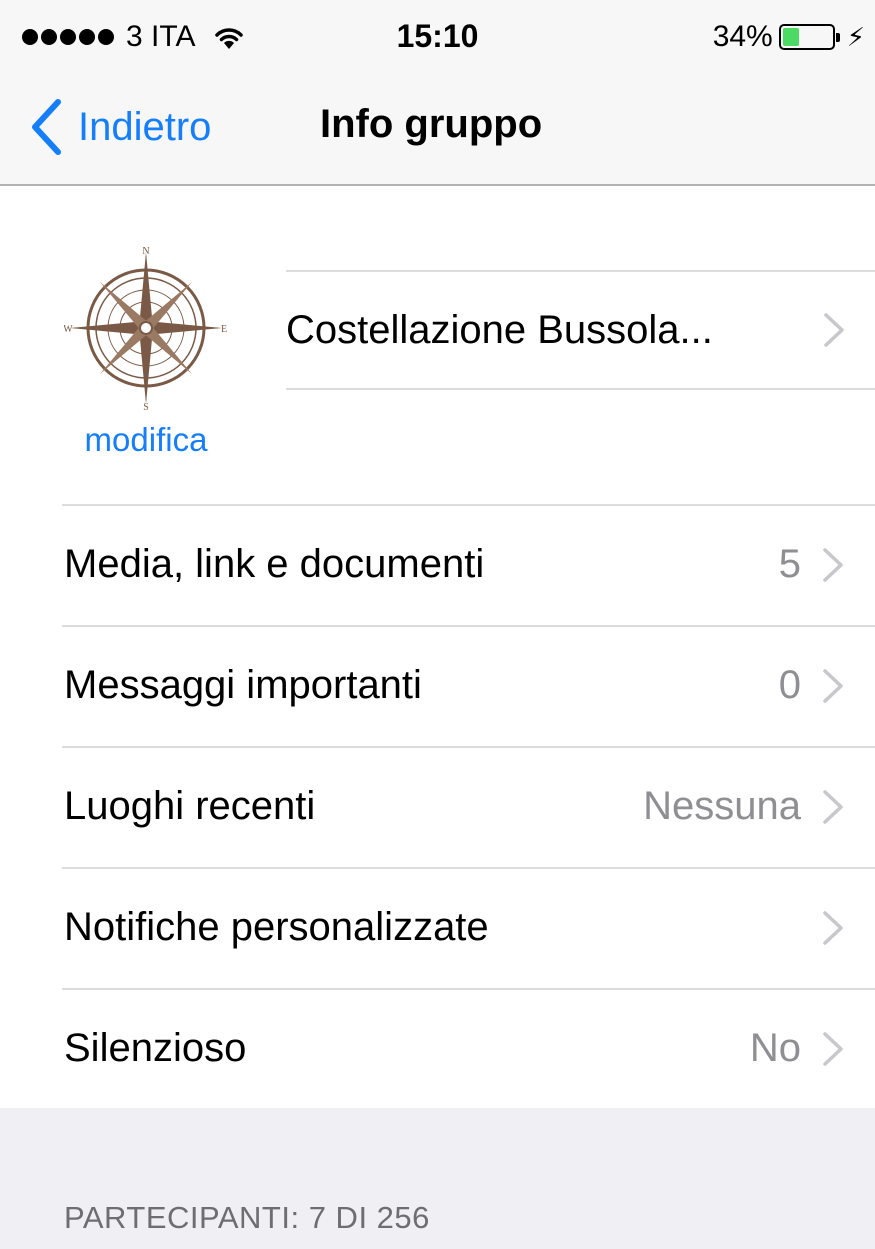 The image size is (875, 1249). What do you see at coordinates (437, 40) in the screenshot?
I see `status-bar: 3 ITA 15:10 34% ⚡︎` at bounding box center [437, 40].